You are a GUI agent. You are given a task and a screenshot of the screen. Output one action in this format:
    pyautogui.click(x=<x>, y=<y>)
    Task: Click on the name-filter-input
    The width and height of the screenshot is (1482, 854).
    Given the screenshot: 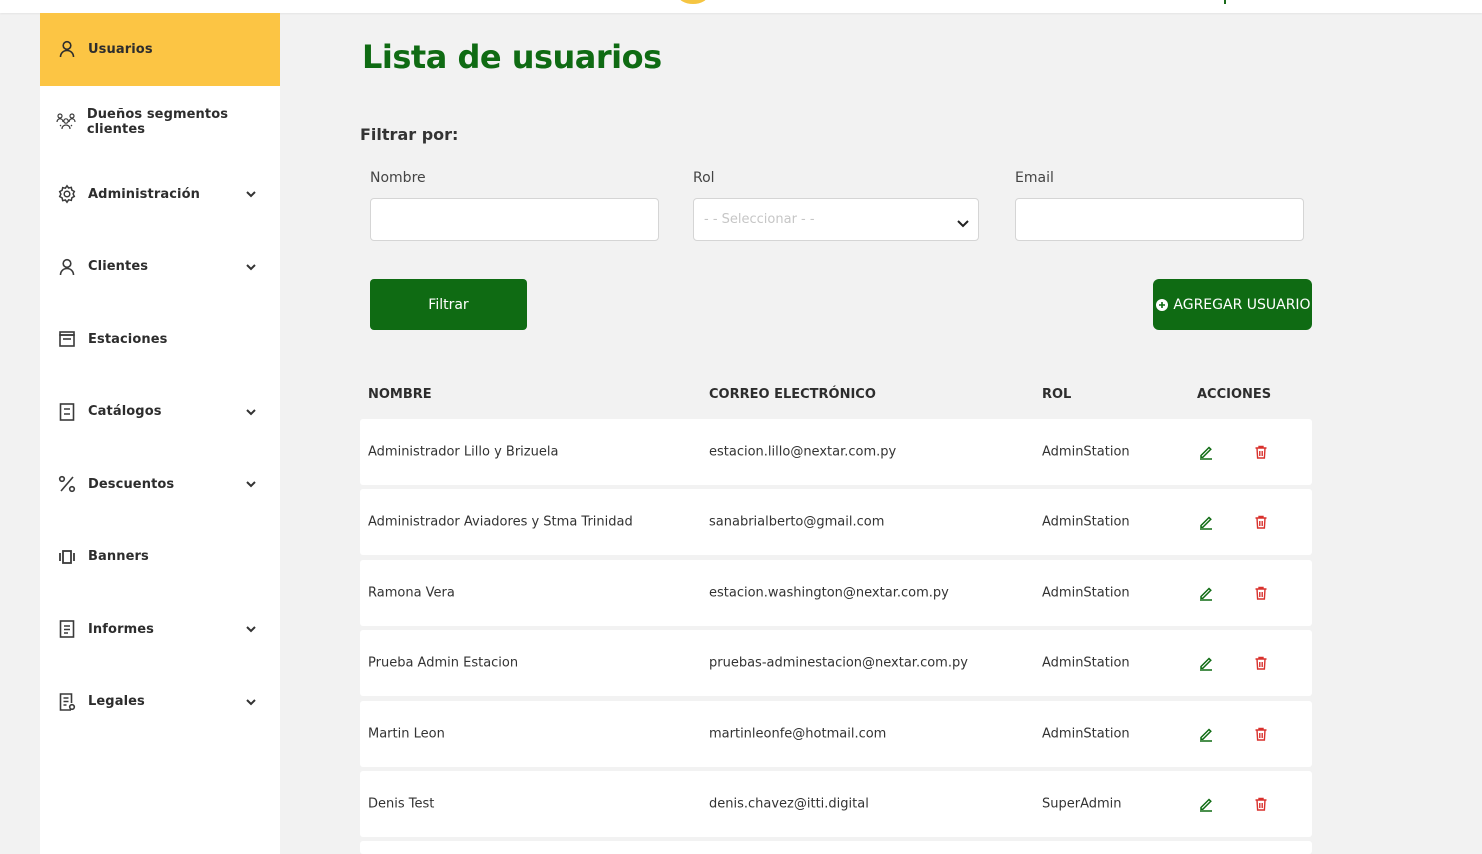 What is the action you would take?
    pyautogui.click(x=514, y=219)
    